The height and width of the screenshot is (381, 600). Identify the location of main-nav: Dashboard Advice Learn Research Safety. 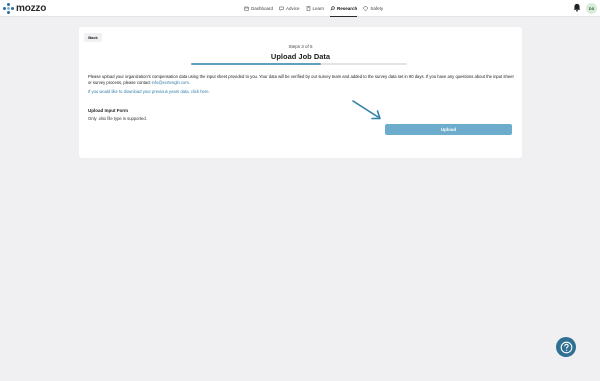
(316, 8).